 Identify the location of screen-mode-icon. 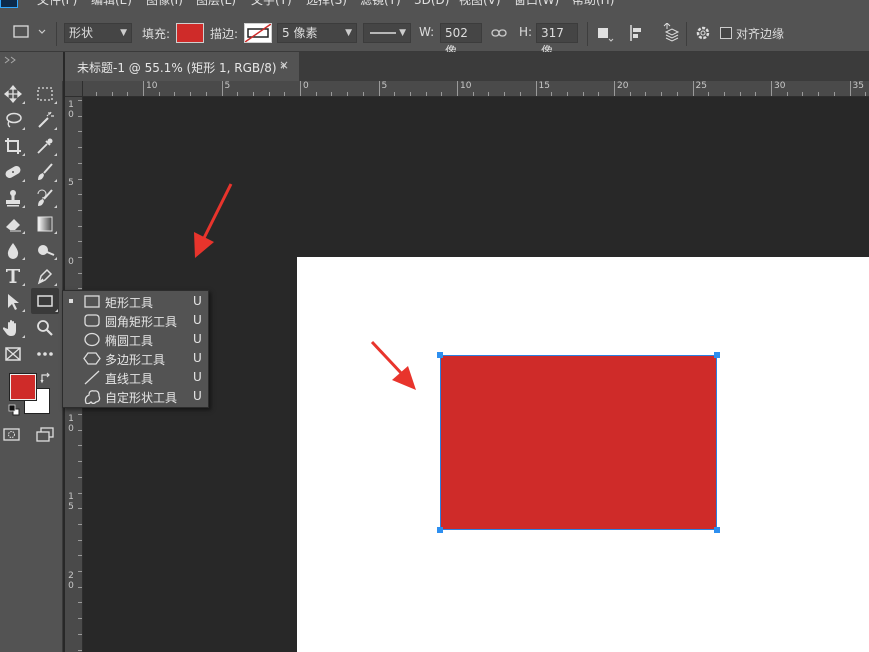
(46, 435).